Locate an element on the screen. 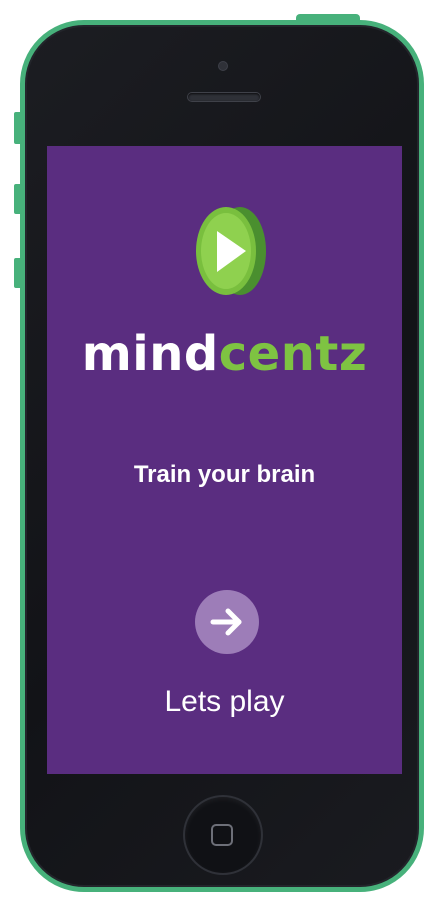 This screenshot has height=906, width=444. front-camera is located at coordinates (223, 66).